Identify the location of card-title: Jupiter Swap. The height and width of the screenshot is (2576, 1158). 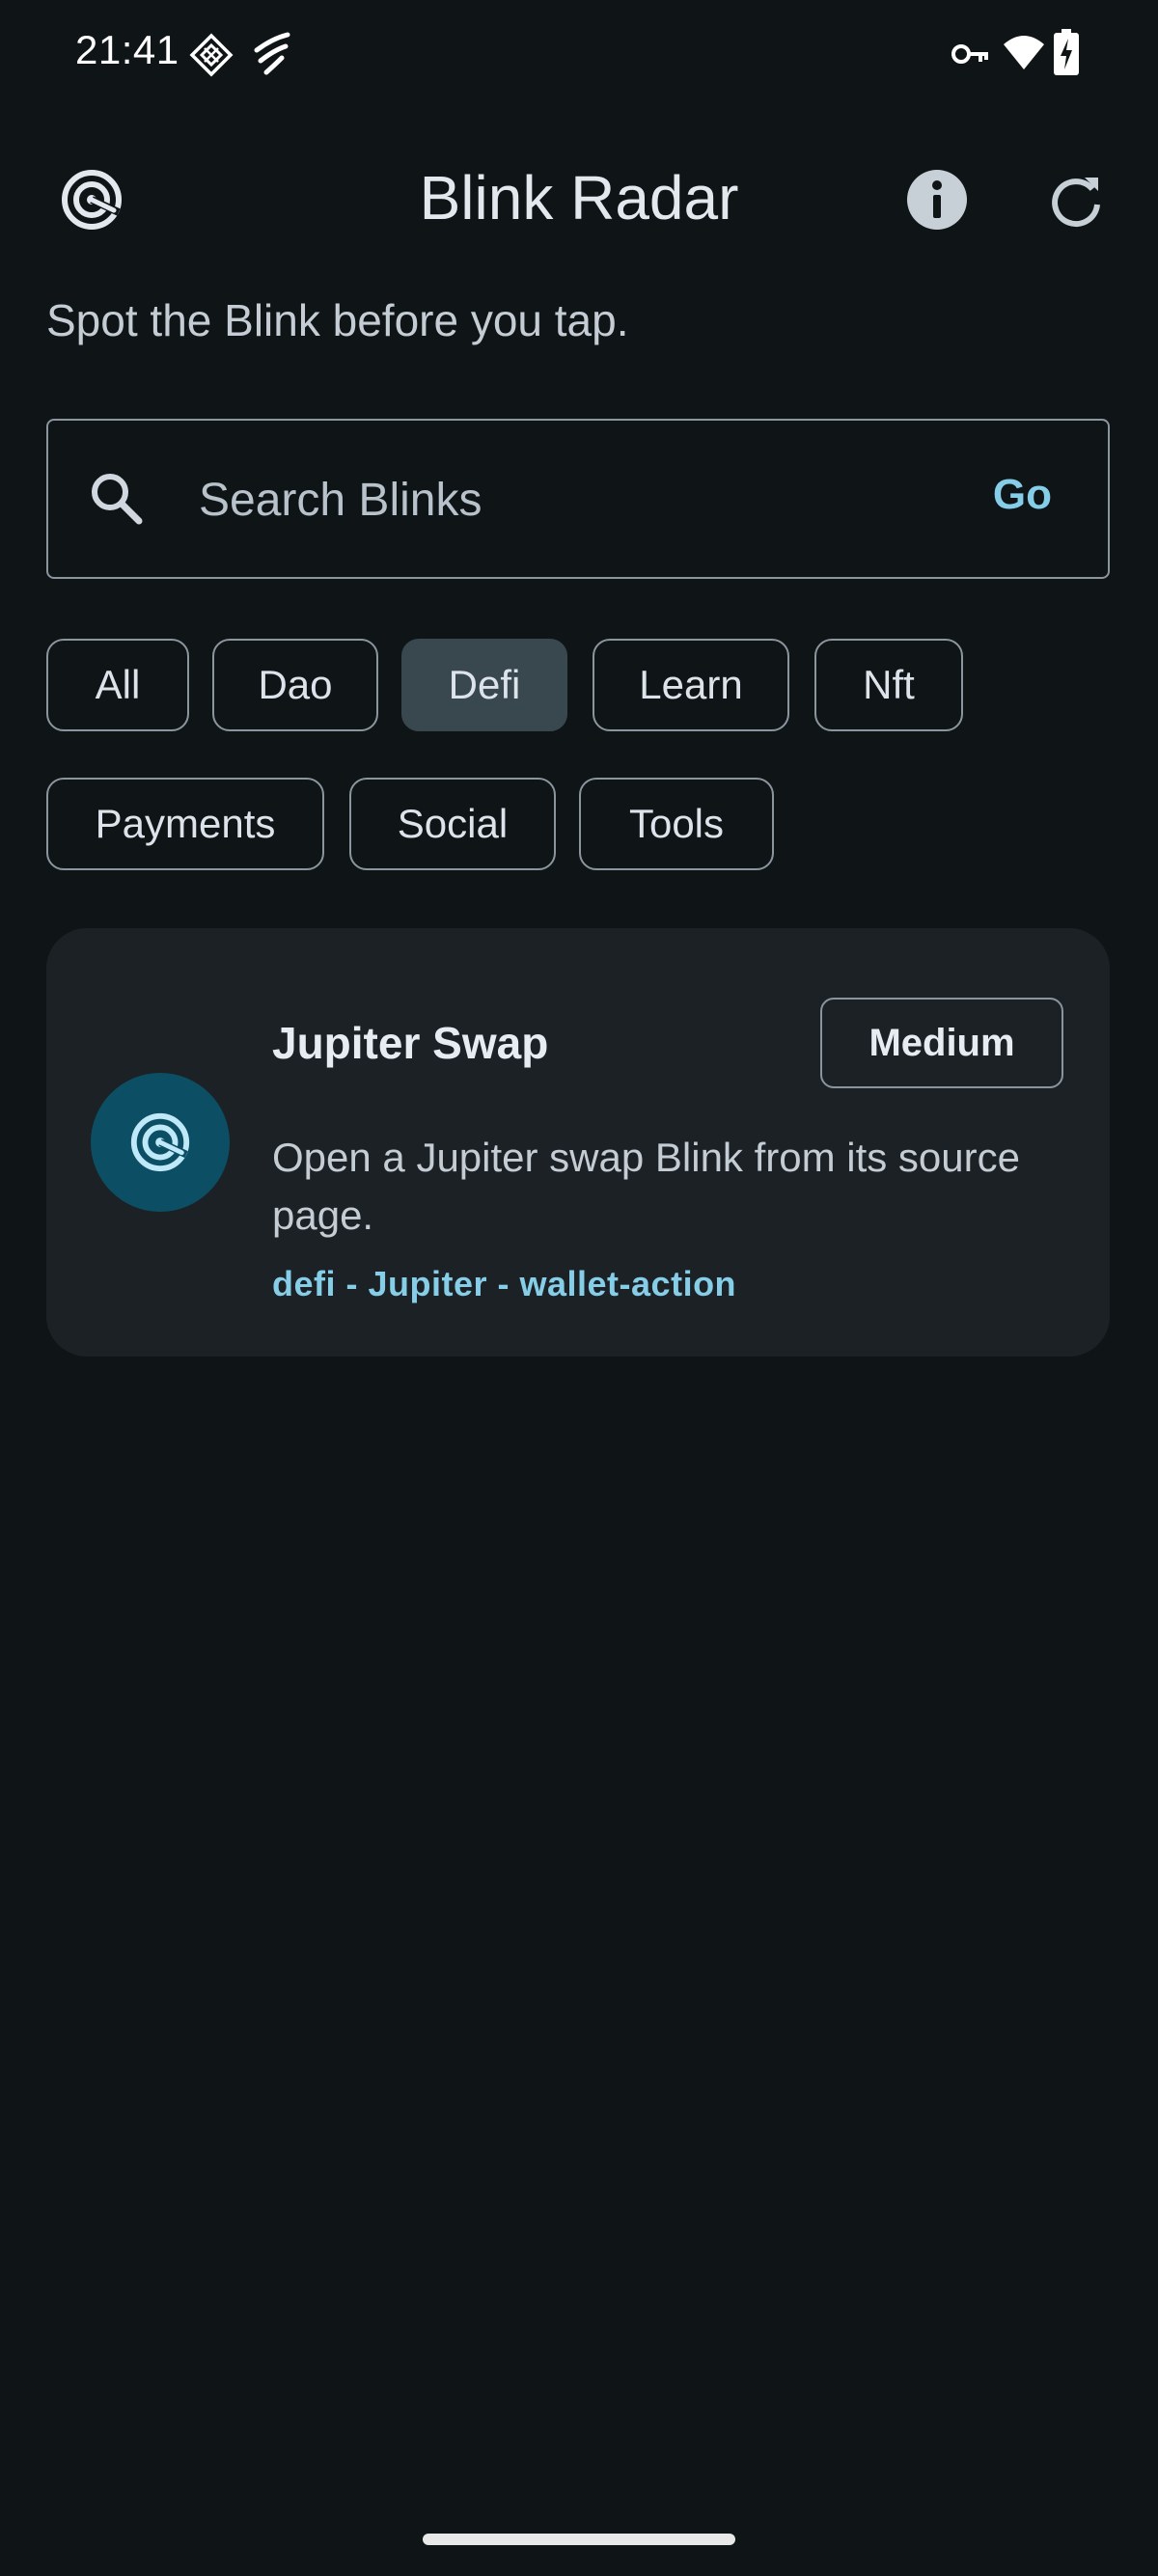
(410, 1043).